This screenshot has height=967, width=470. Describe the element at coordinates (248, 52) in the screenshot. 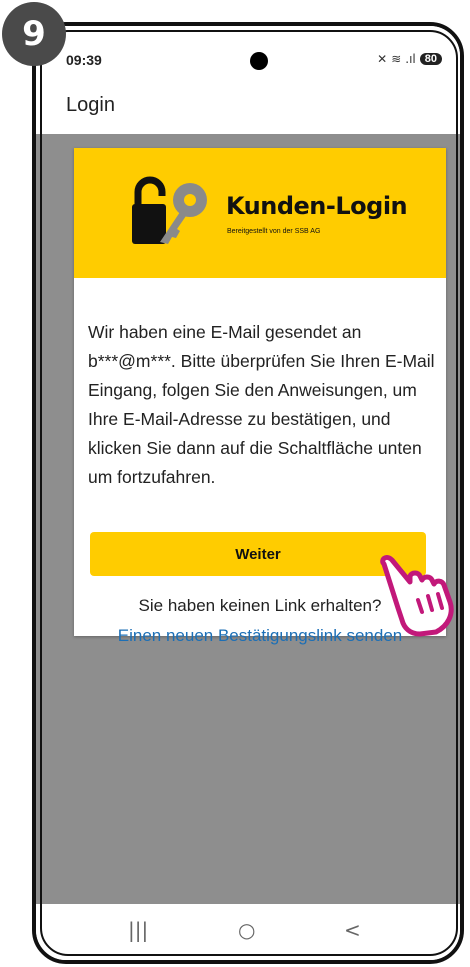

I see `status-bar: 09:39 ✕ ≋ .ıl 80` at that location.